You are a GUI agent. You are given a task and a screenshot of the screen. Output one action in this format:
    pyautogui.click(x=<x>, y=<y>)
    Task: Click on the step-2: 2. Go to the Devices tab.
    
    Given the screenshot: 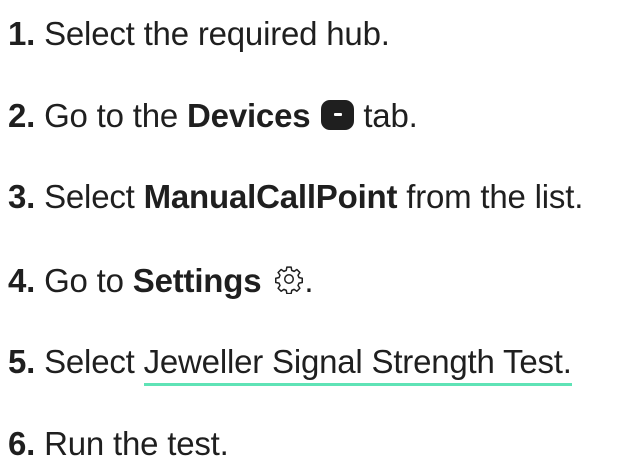 What is the action you would take?
    pyautogui.click(x=213, y=116)
    